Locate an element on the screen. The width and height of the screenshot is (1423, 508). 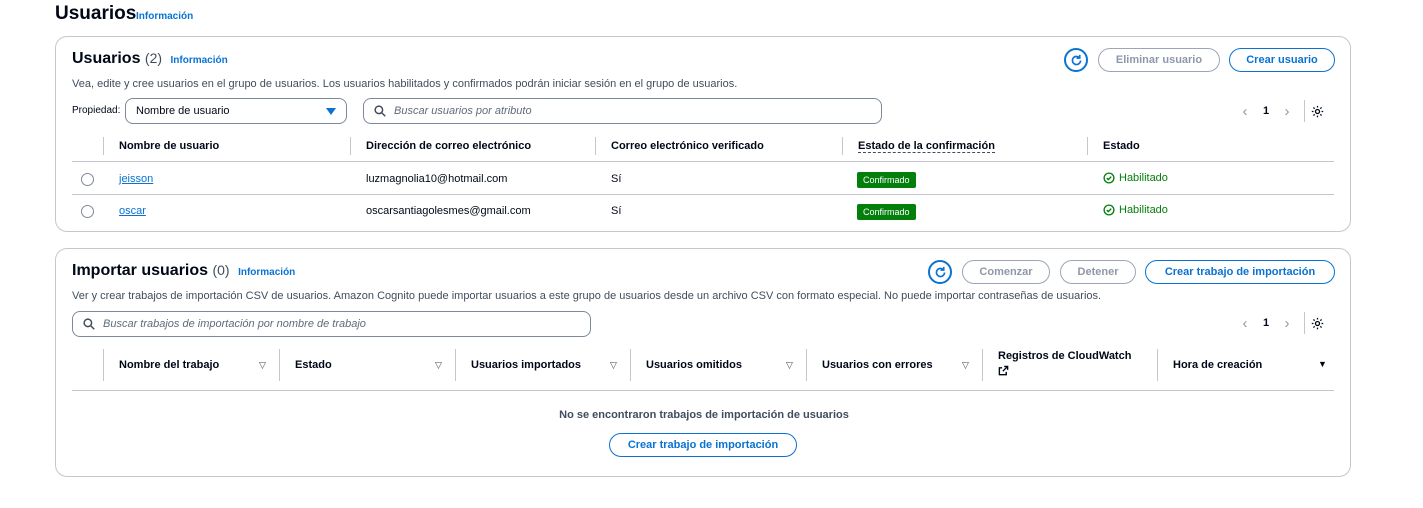
create-import-job-button: Crear trabajo de importación is located at coordinates (1240, 272).